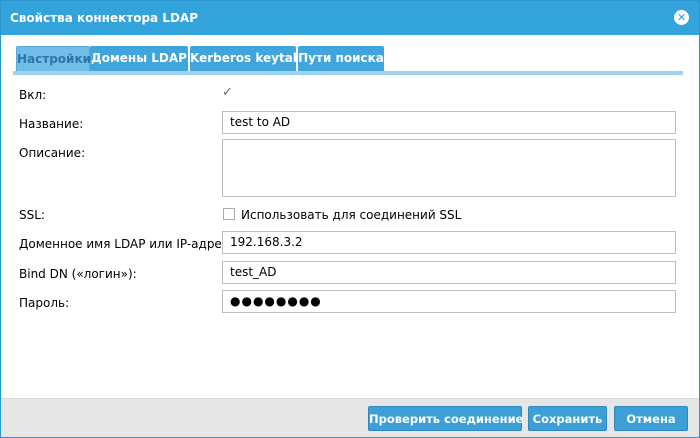 The height and width of the screenshot is (438, 700). I want to click on title-bar: Свойства коннектора LDAP ✕, so click(350, 18).